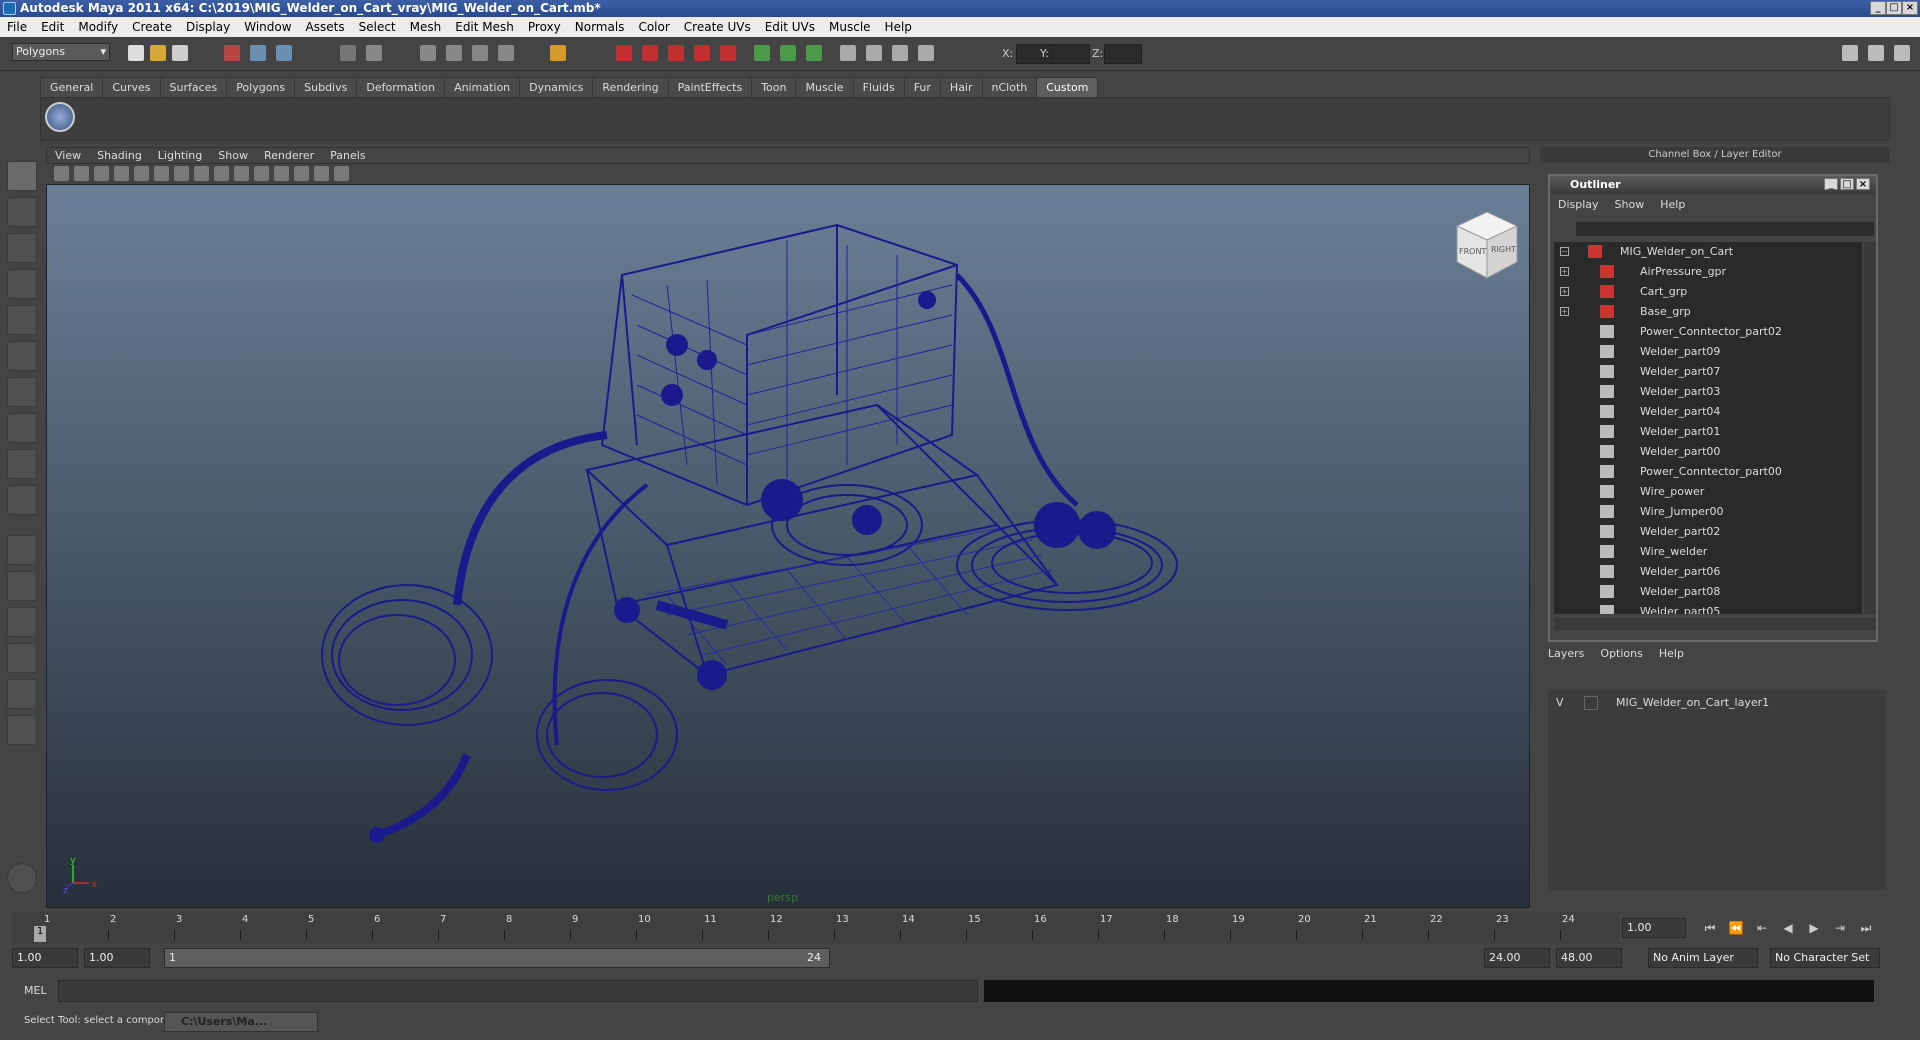 Image resolution: width=1920 pixels, height=1040 pixels. Describe the element at coordinates (22, 550) in the screenshot. I see `single-pane-layout-icon` at that location.